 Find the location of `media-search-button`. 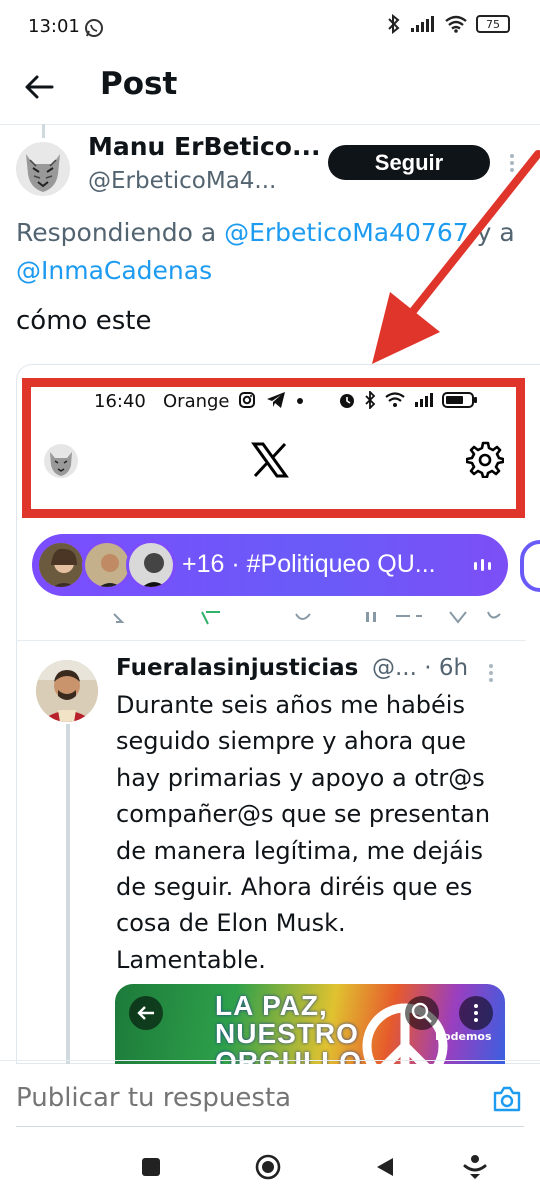

media-search-button is located at coordinates (422, 1013).